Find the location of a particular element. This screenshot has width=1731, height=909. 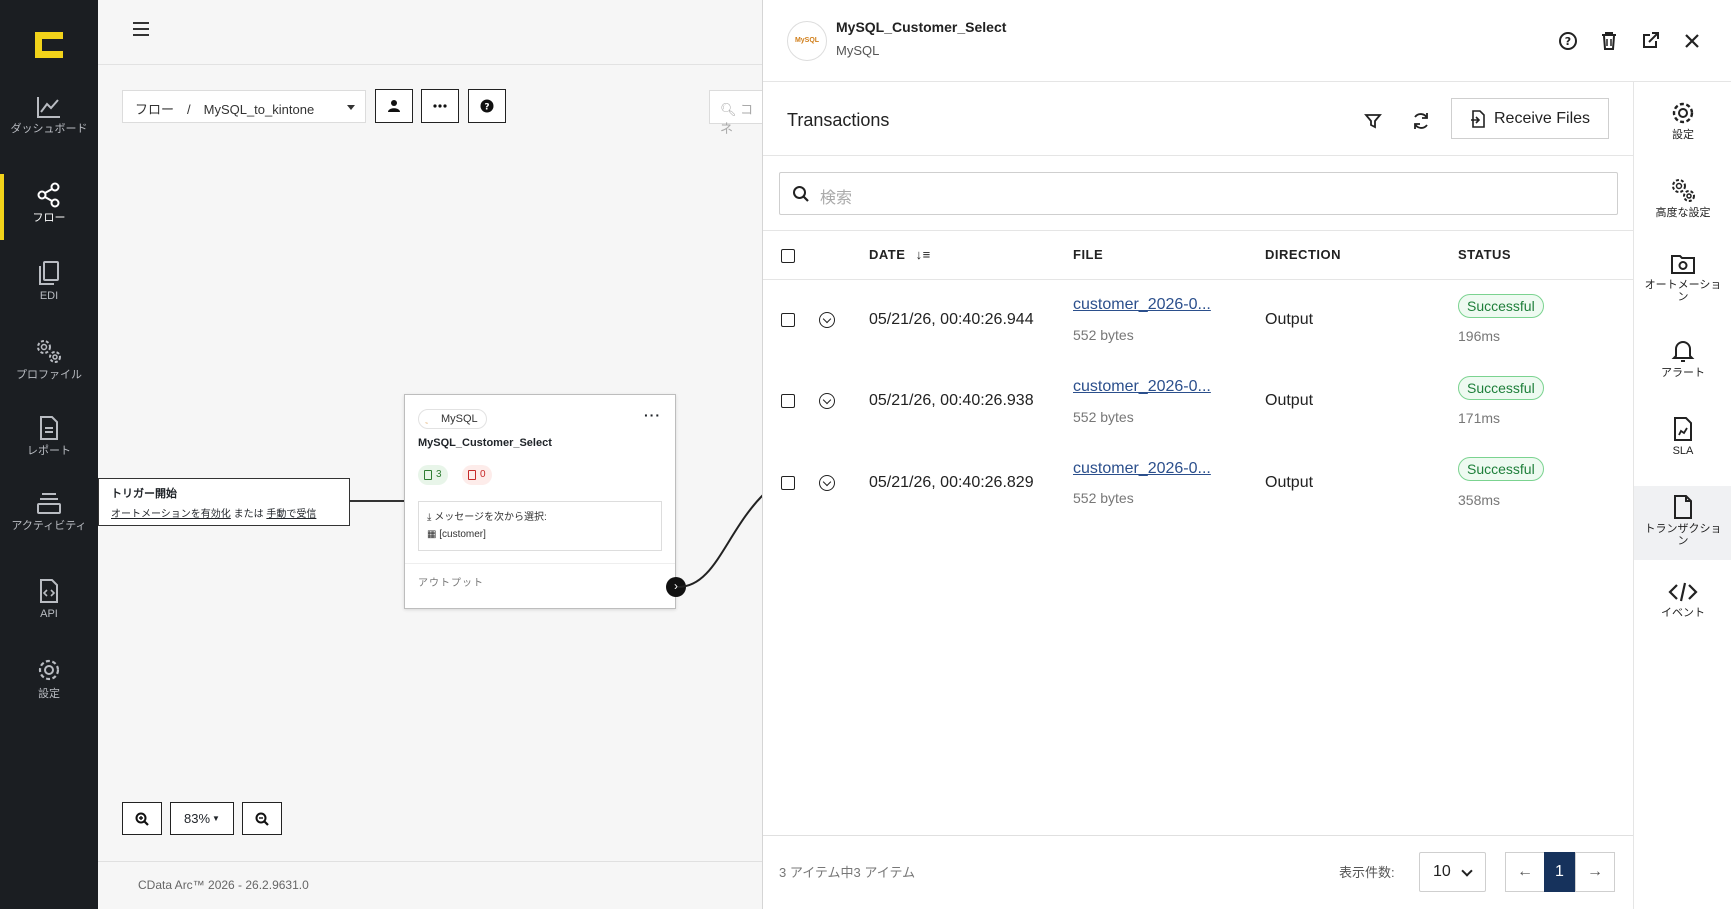

nav-label: 設定 is located at coordinates (49, 694).